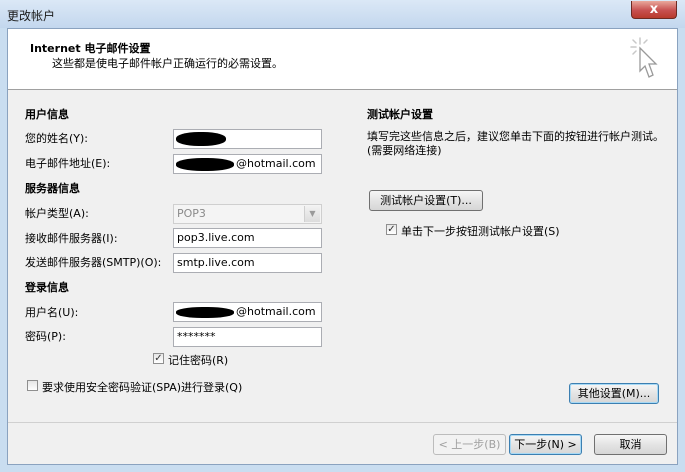  What do you see at coordinates (142, 387) in the screenshot?
I see `spa-label: 要求使用安全密码验证(SPA)进行登录(Q)` at bounding box center [142, 387].